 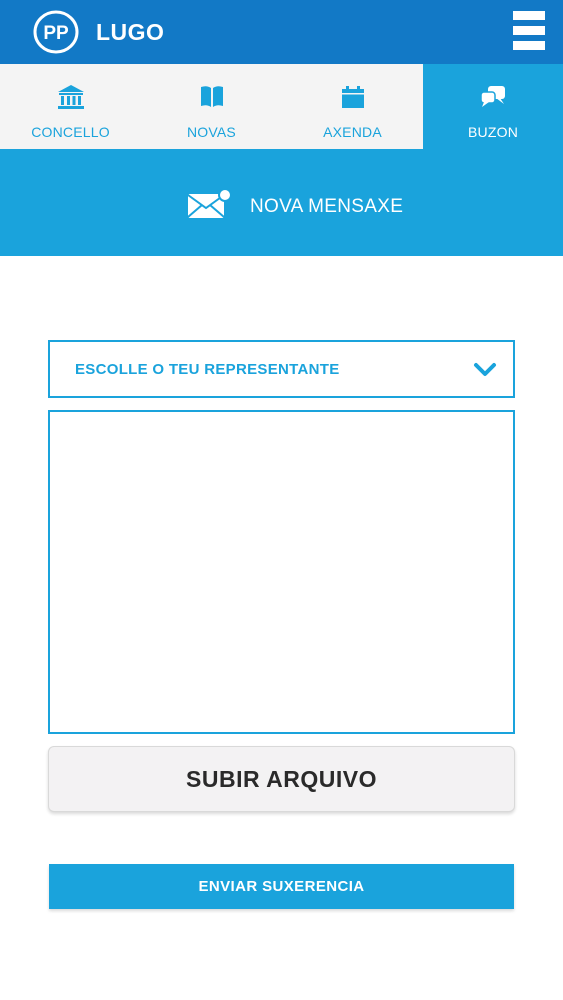 I want to click on banner-title: NOVA MENSAXE, so click(x=327, y=206).